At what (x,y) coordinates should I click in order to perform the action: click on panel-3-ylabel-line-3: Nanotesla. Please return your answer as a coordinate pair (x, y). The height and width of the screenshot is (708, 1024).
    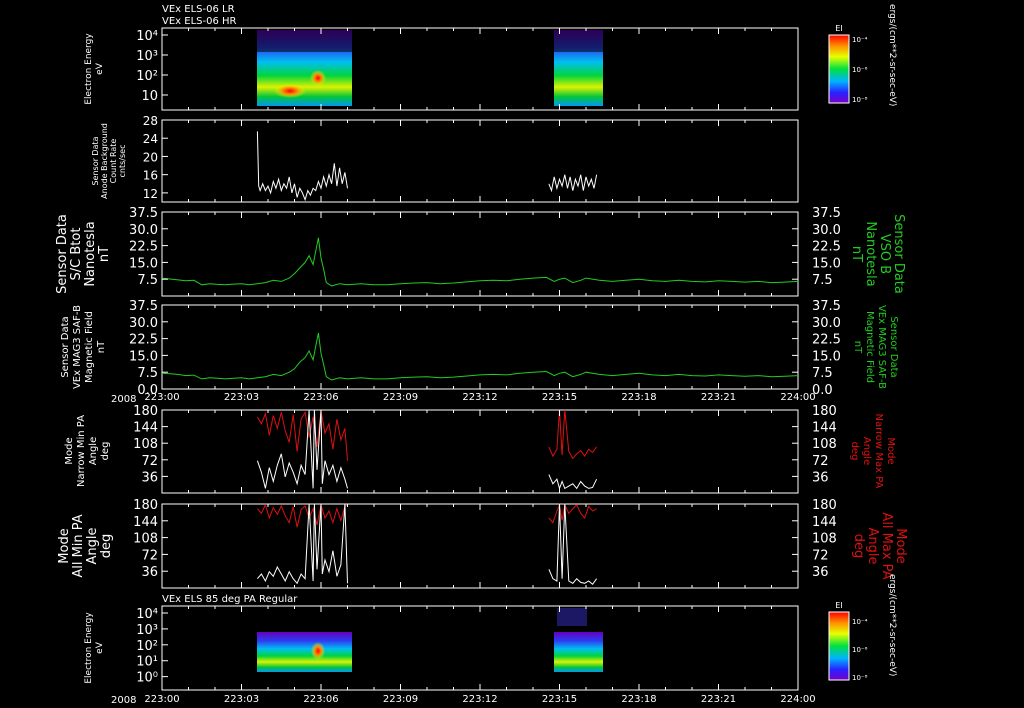
    Looking at the image, I should click on (90, 253).